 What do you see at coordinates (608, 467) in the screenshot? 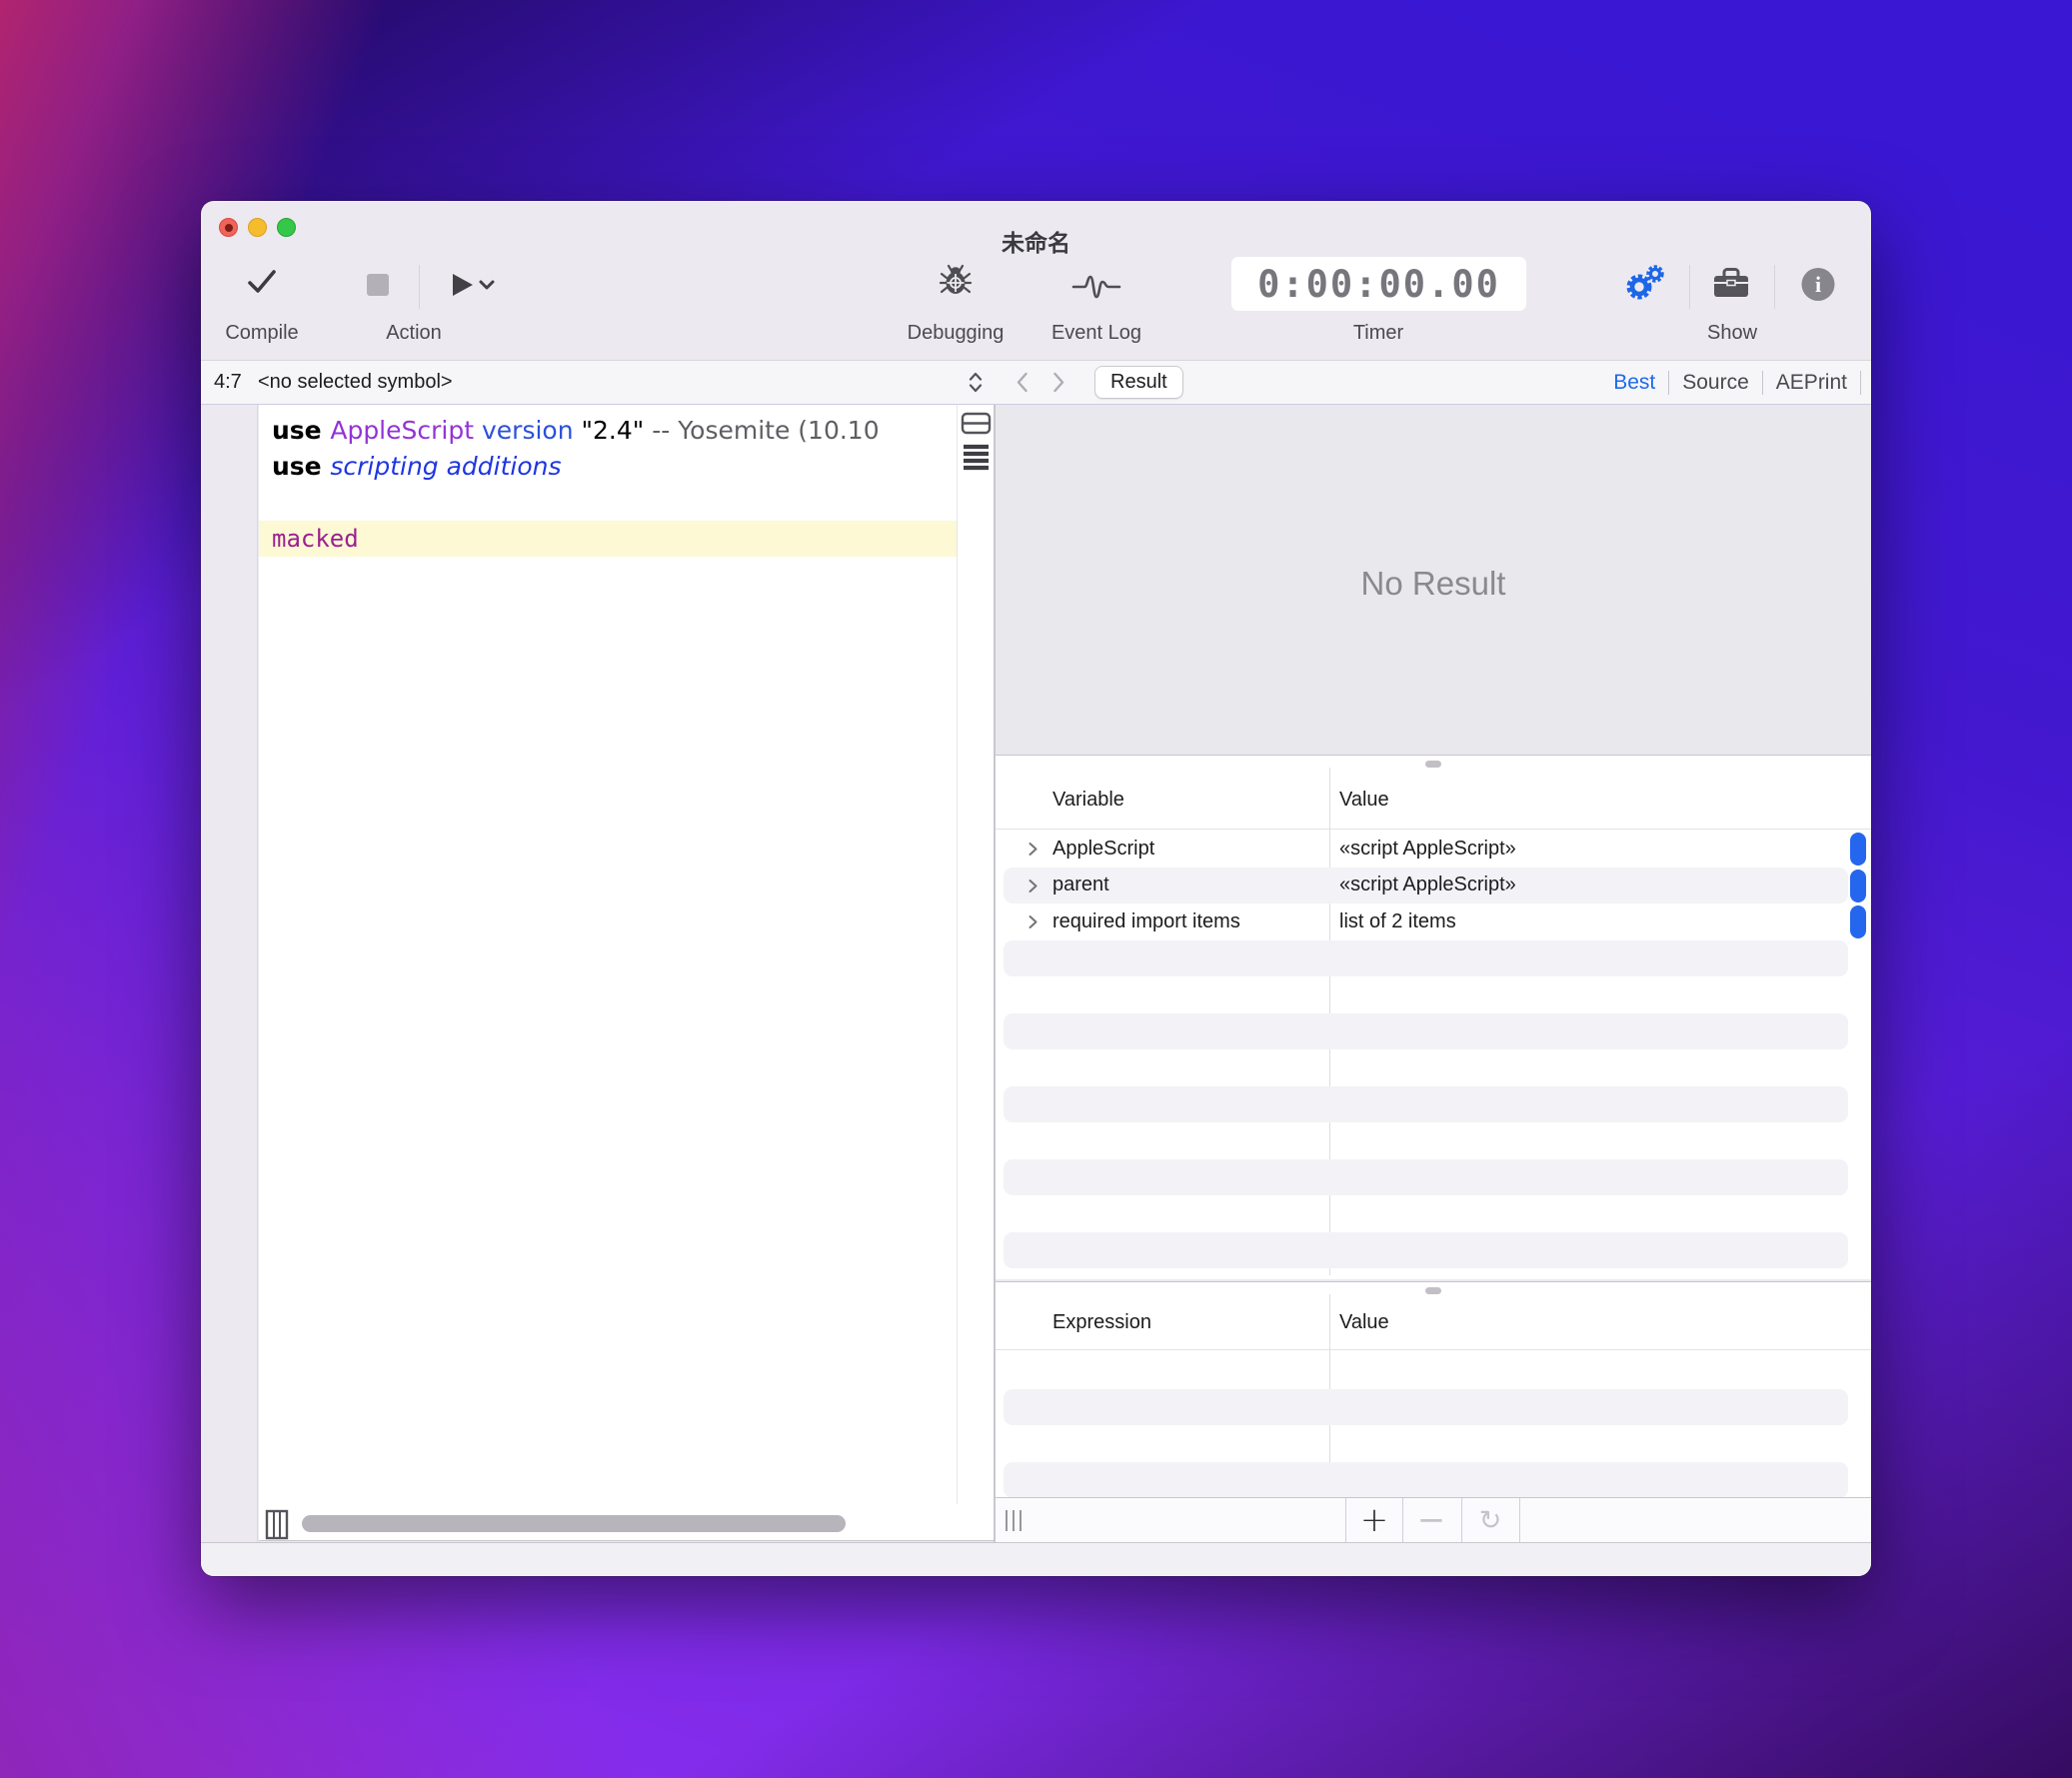
I see `code-line: use scripting additions` at bounding box center [608, 467].